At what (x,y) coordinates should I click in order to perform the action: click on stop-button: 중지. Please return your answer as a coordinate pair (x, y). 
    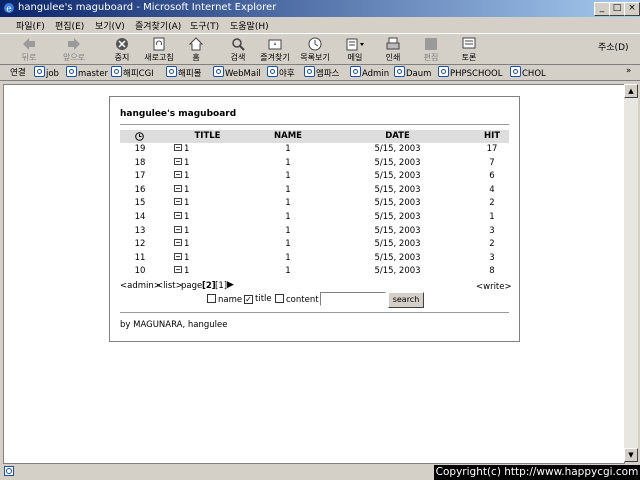
    Looking at the image, I should click on (122, 50).